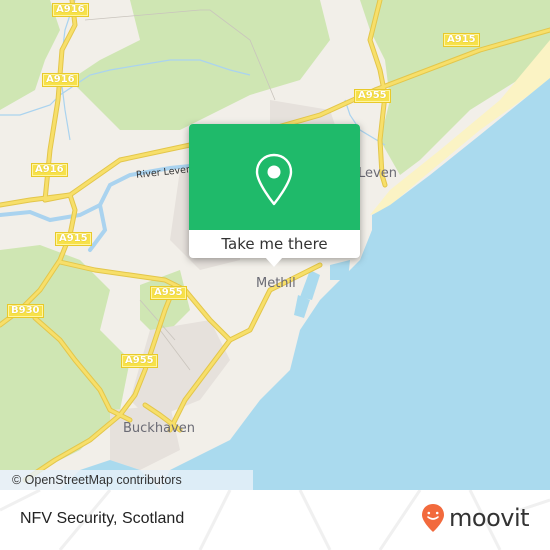  What do you see at coordinates (25, 311) in the screenshot?
I see `road-label-b930: B930` at bounding box center [25, 311].